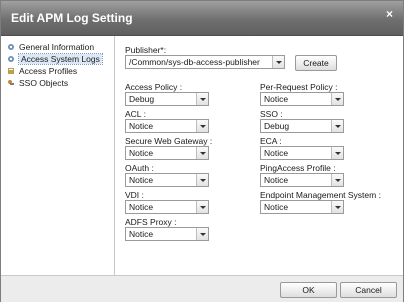 The height and width of the screenshot is (302, 404). What do you see at coordinates (276, 153) in the screenshot?
I see `eca-value: Notice` at bounding box center [276, 153].